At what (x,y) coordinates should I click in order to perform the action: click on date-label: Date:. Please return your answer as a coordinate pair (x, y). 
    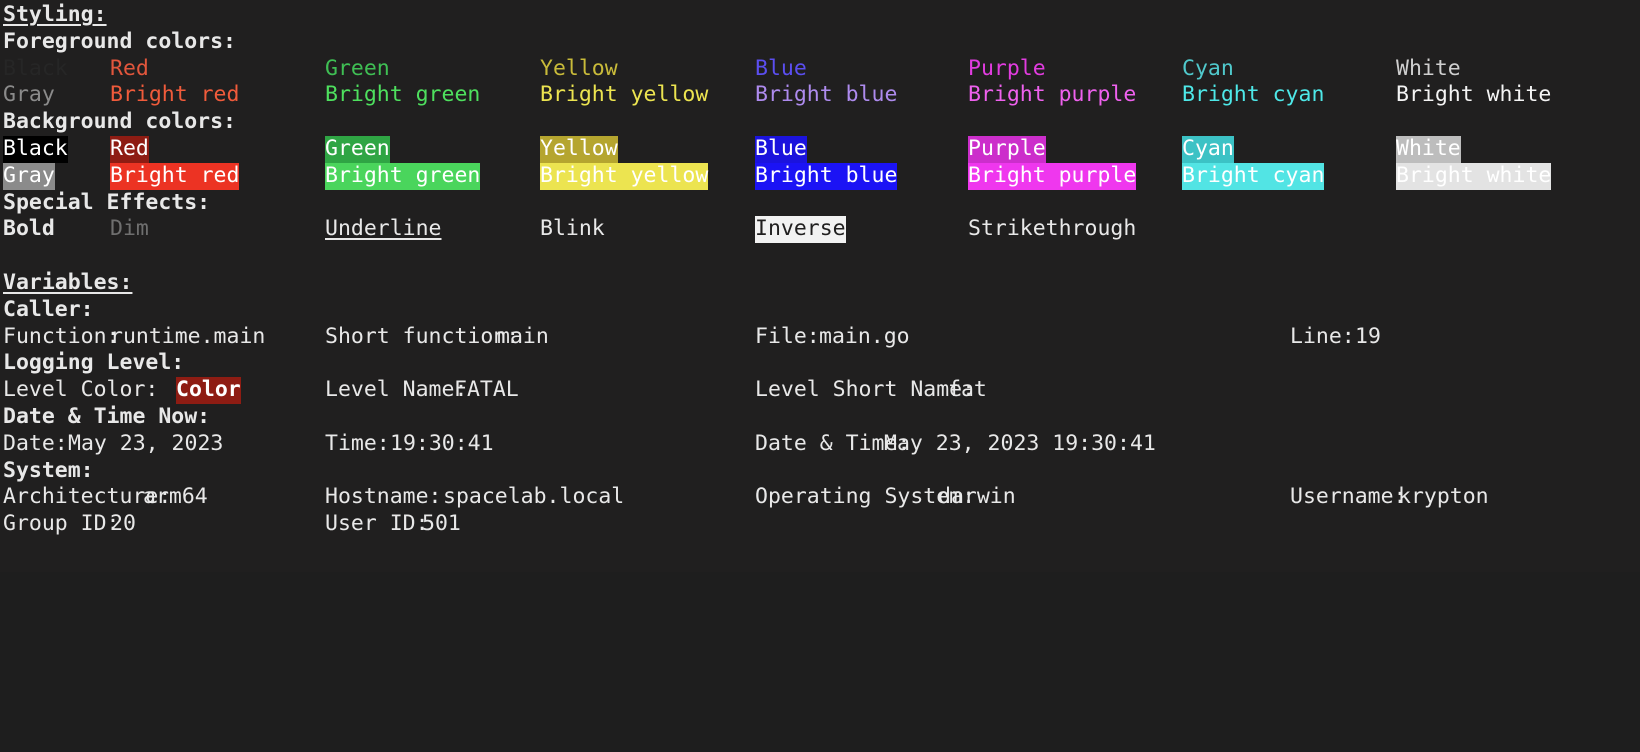
    Looking at the image, I should click on (35, 443).